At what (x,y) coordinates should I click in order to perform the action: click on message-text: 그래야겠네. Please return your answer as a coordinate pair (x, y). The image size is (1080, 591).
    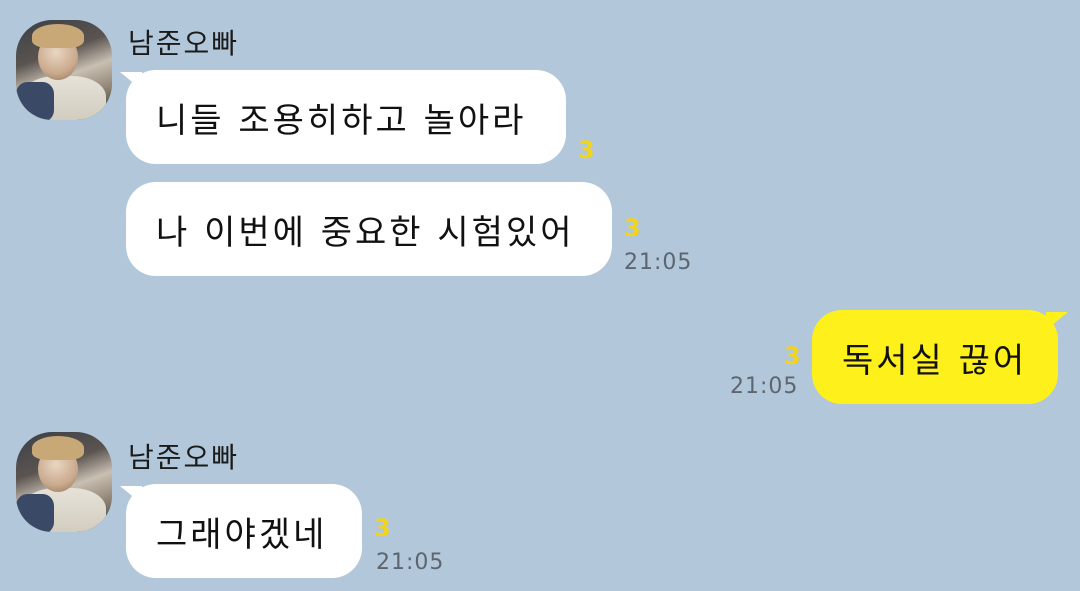
    Looking at the image, I should click on (242, 534).